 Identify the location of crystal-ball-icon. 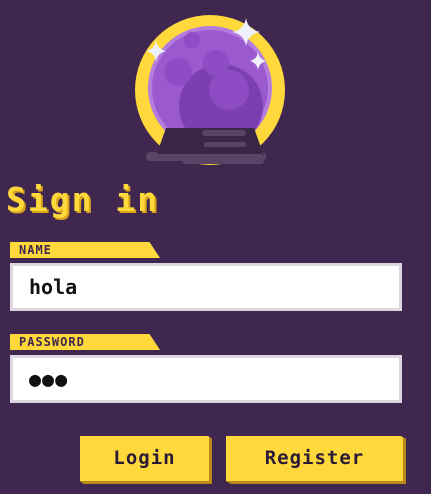
(210, 90).